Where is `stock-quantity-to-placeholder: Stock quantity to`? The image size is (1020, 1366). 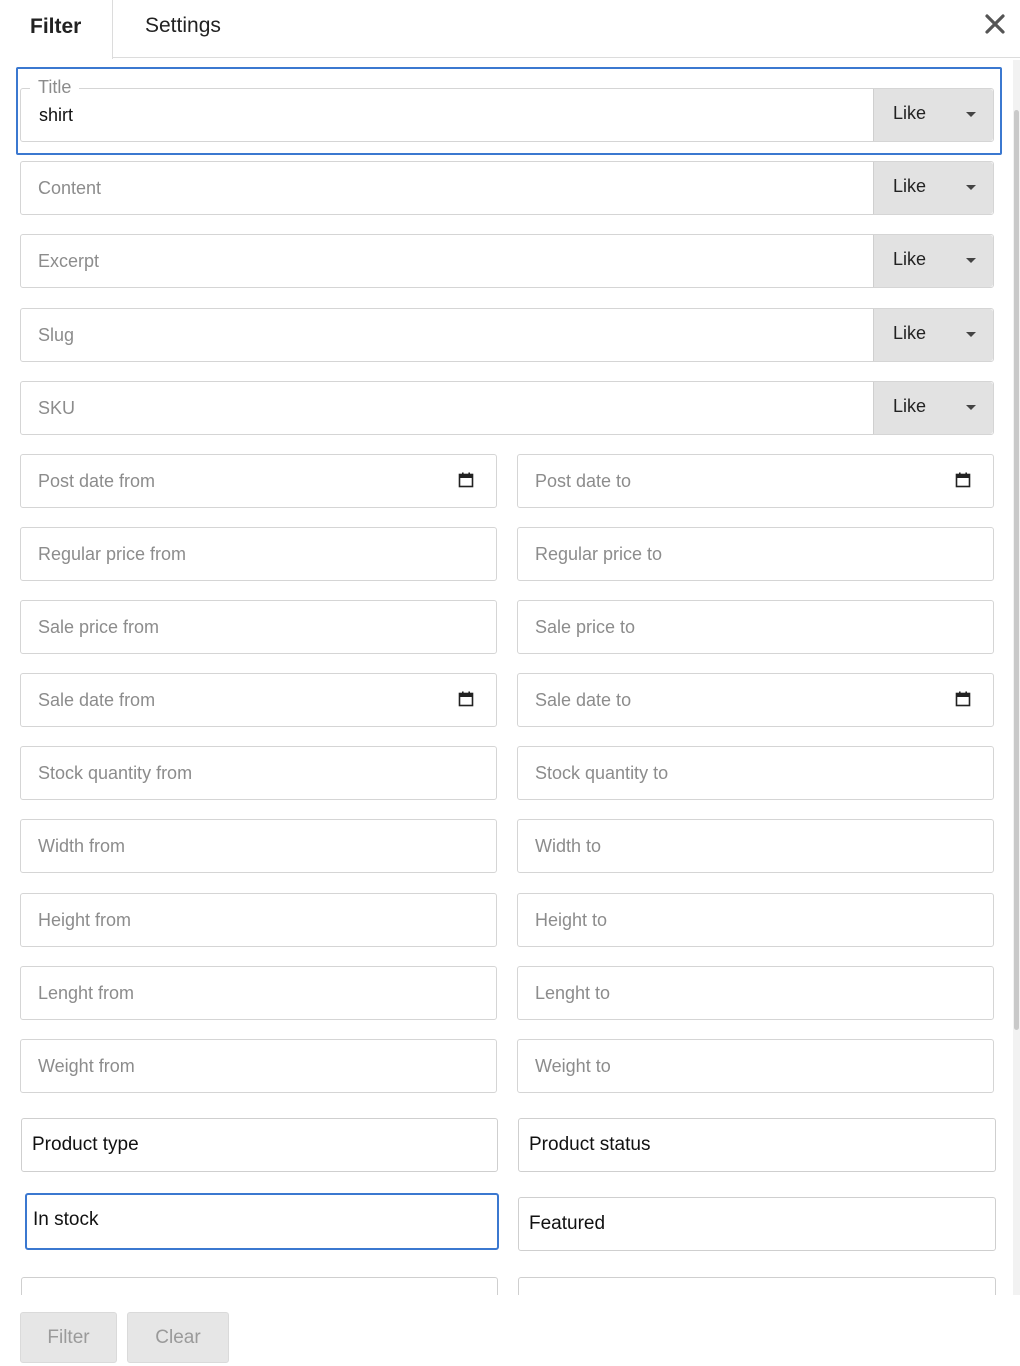
stock-quantity-to-placeholder: Stock quantity to is located at coordinates (602, 773).